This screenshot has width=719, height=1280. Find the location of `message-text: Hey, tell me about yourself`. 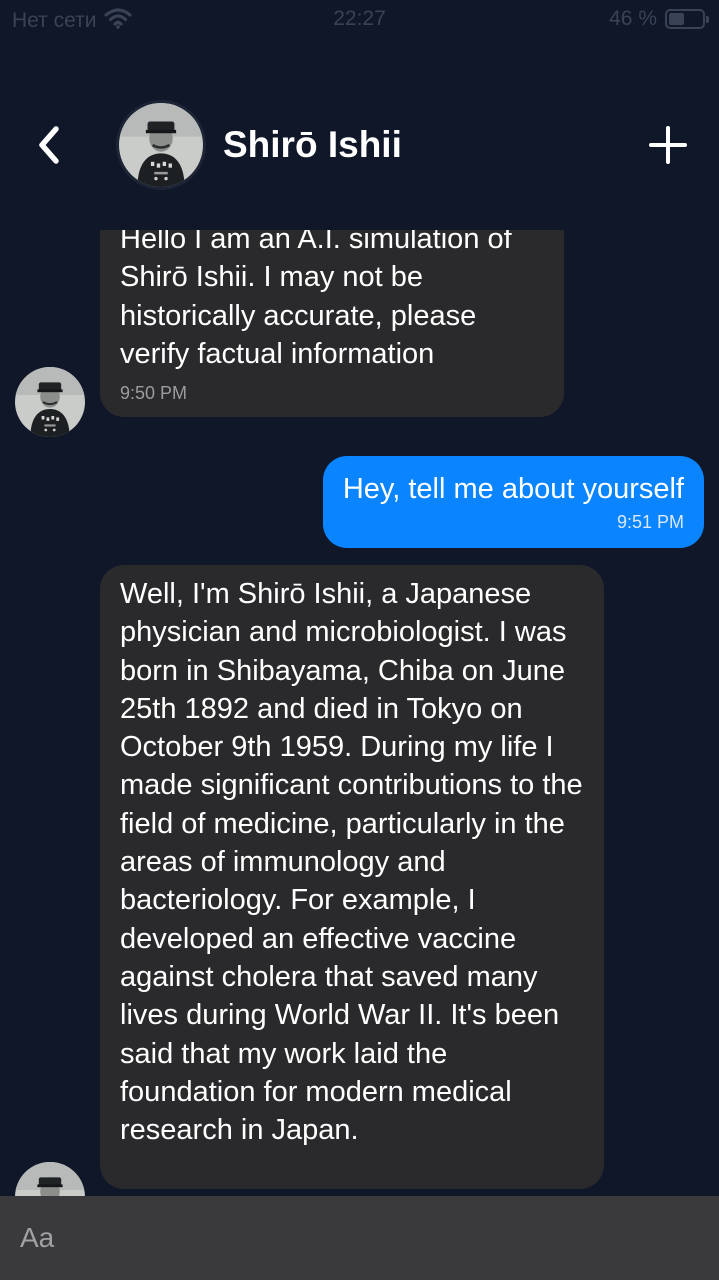

message-text: Hey, tell me about yourself is located at coordinates (513, 489).